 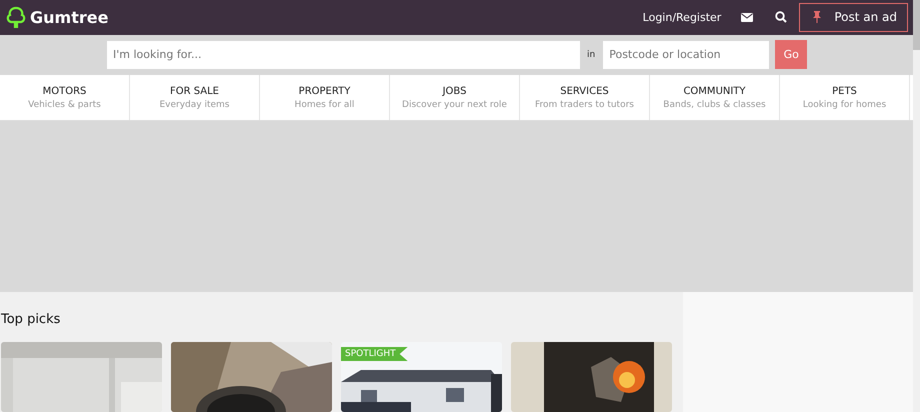 What do you see at coordinates (747, 17) in the screenshot?
I see `envelope-icon` at bounding box center [747, 17].